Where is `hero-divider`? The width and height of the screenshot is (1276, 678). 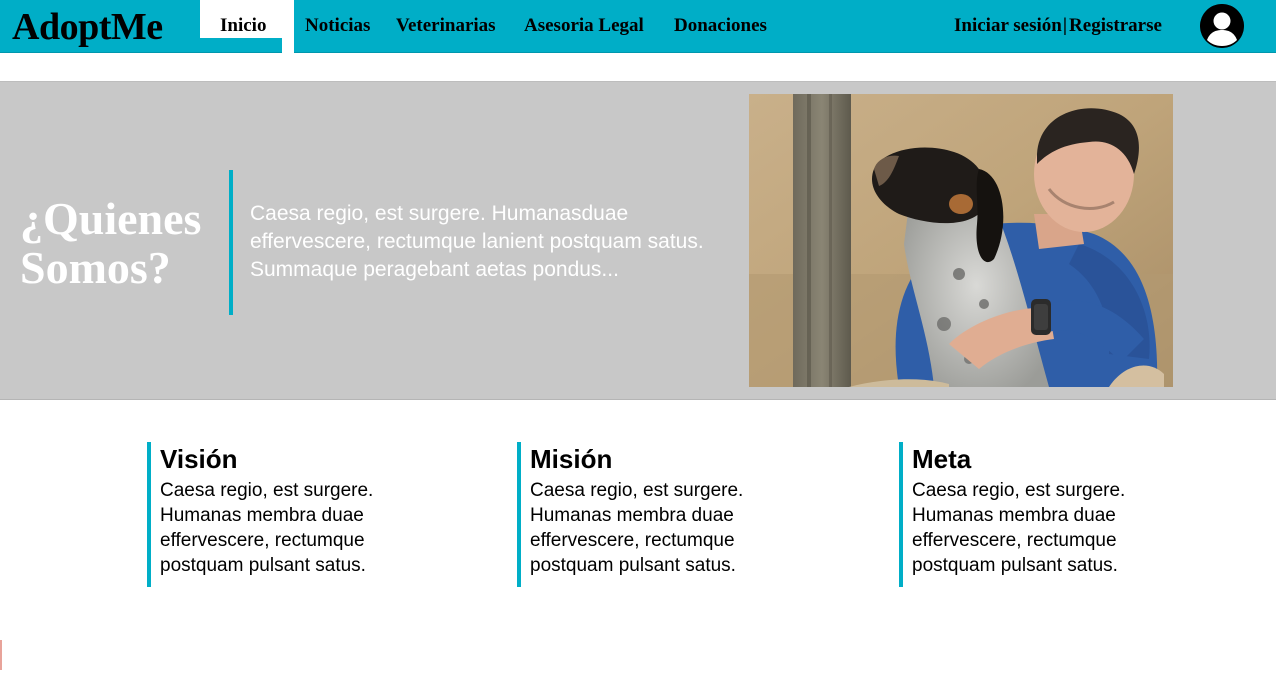
hero-divider is located at coordinates (231, 242).